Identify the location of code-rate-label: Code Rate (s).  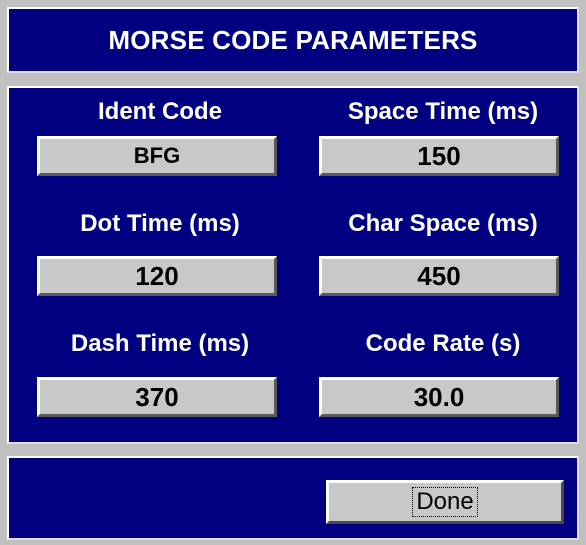
(443, 343).